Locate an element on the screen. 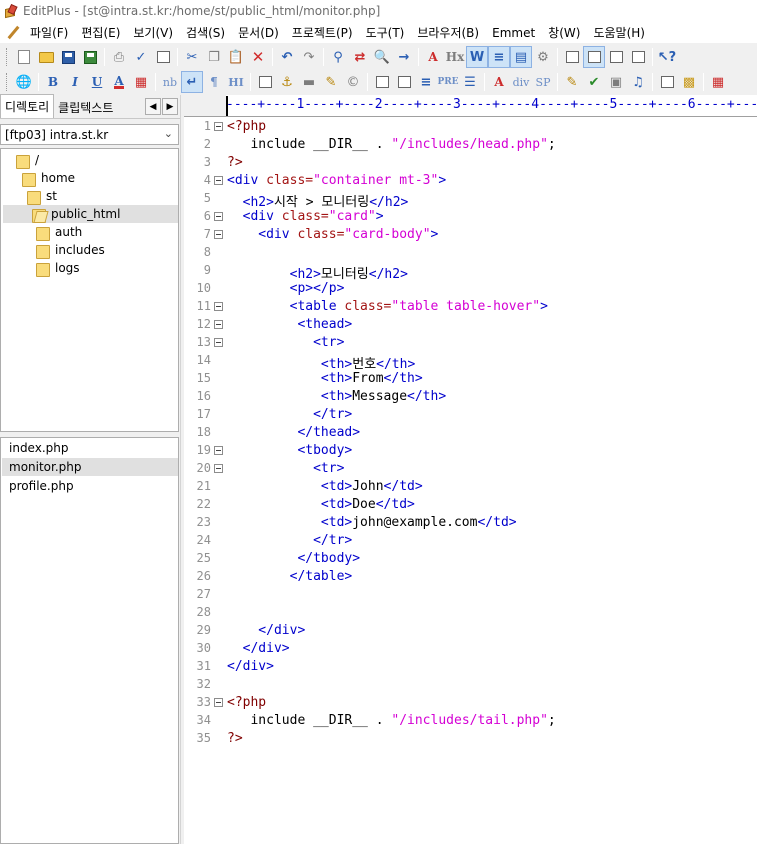 The width and height of the screenshot is (757, 844). code-line: 24 </tr> is located at coordinates (470, 541).